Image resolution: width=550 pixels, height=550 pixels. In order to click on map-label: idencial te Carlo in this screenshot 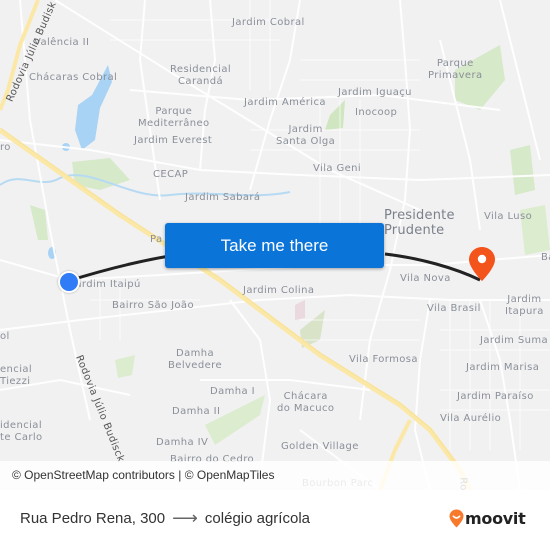, I will do `click(21, 431)`.